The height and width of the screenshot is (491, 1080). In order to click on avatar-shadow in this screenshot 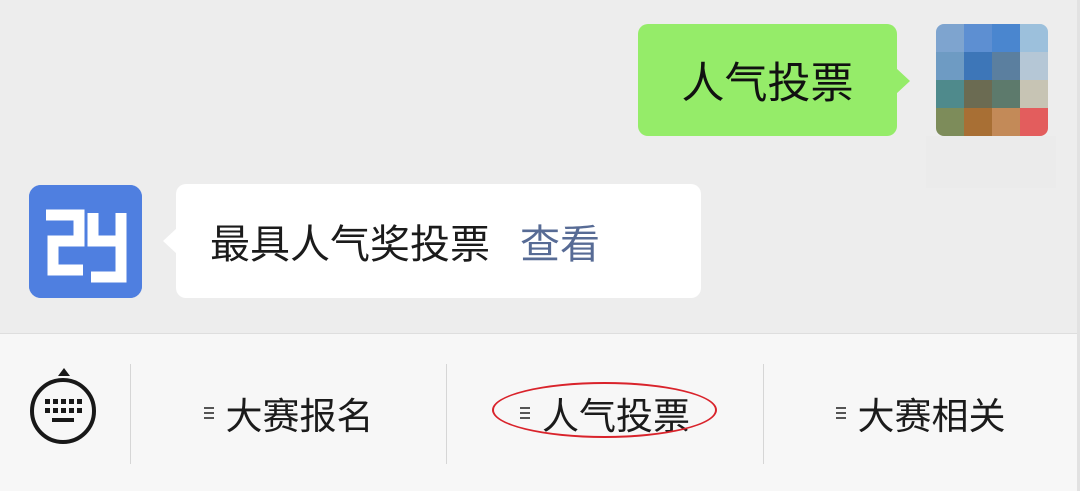, I will do `click(991, 162)`.